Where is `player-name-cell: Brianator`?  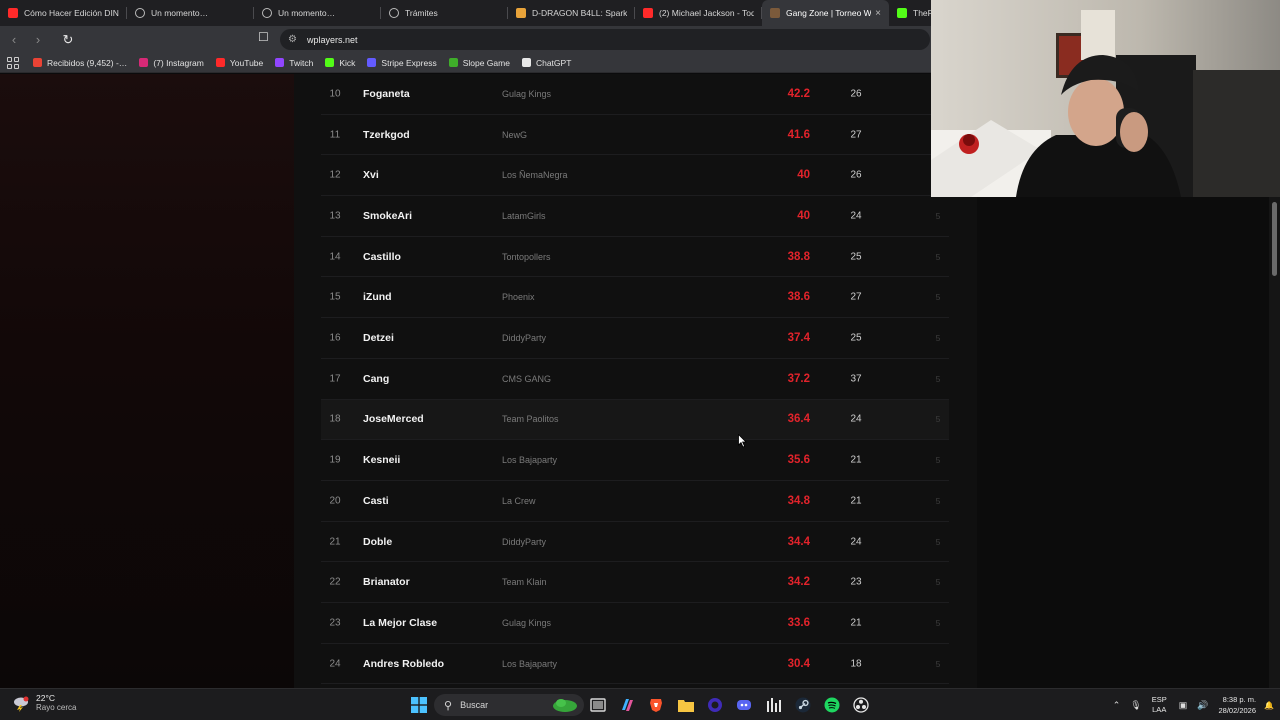 player-name-cell: Brianator is located at coordinates (386, 582).